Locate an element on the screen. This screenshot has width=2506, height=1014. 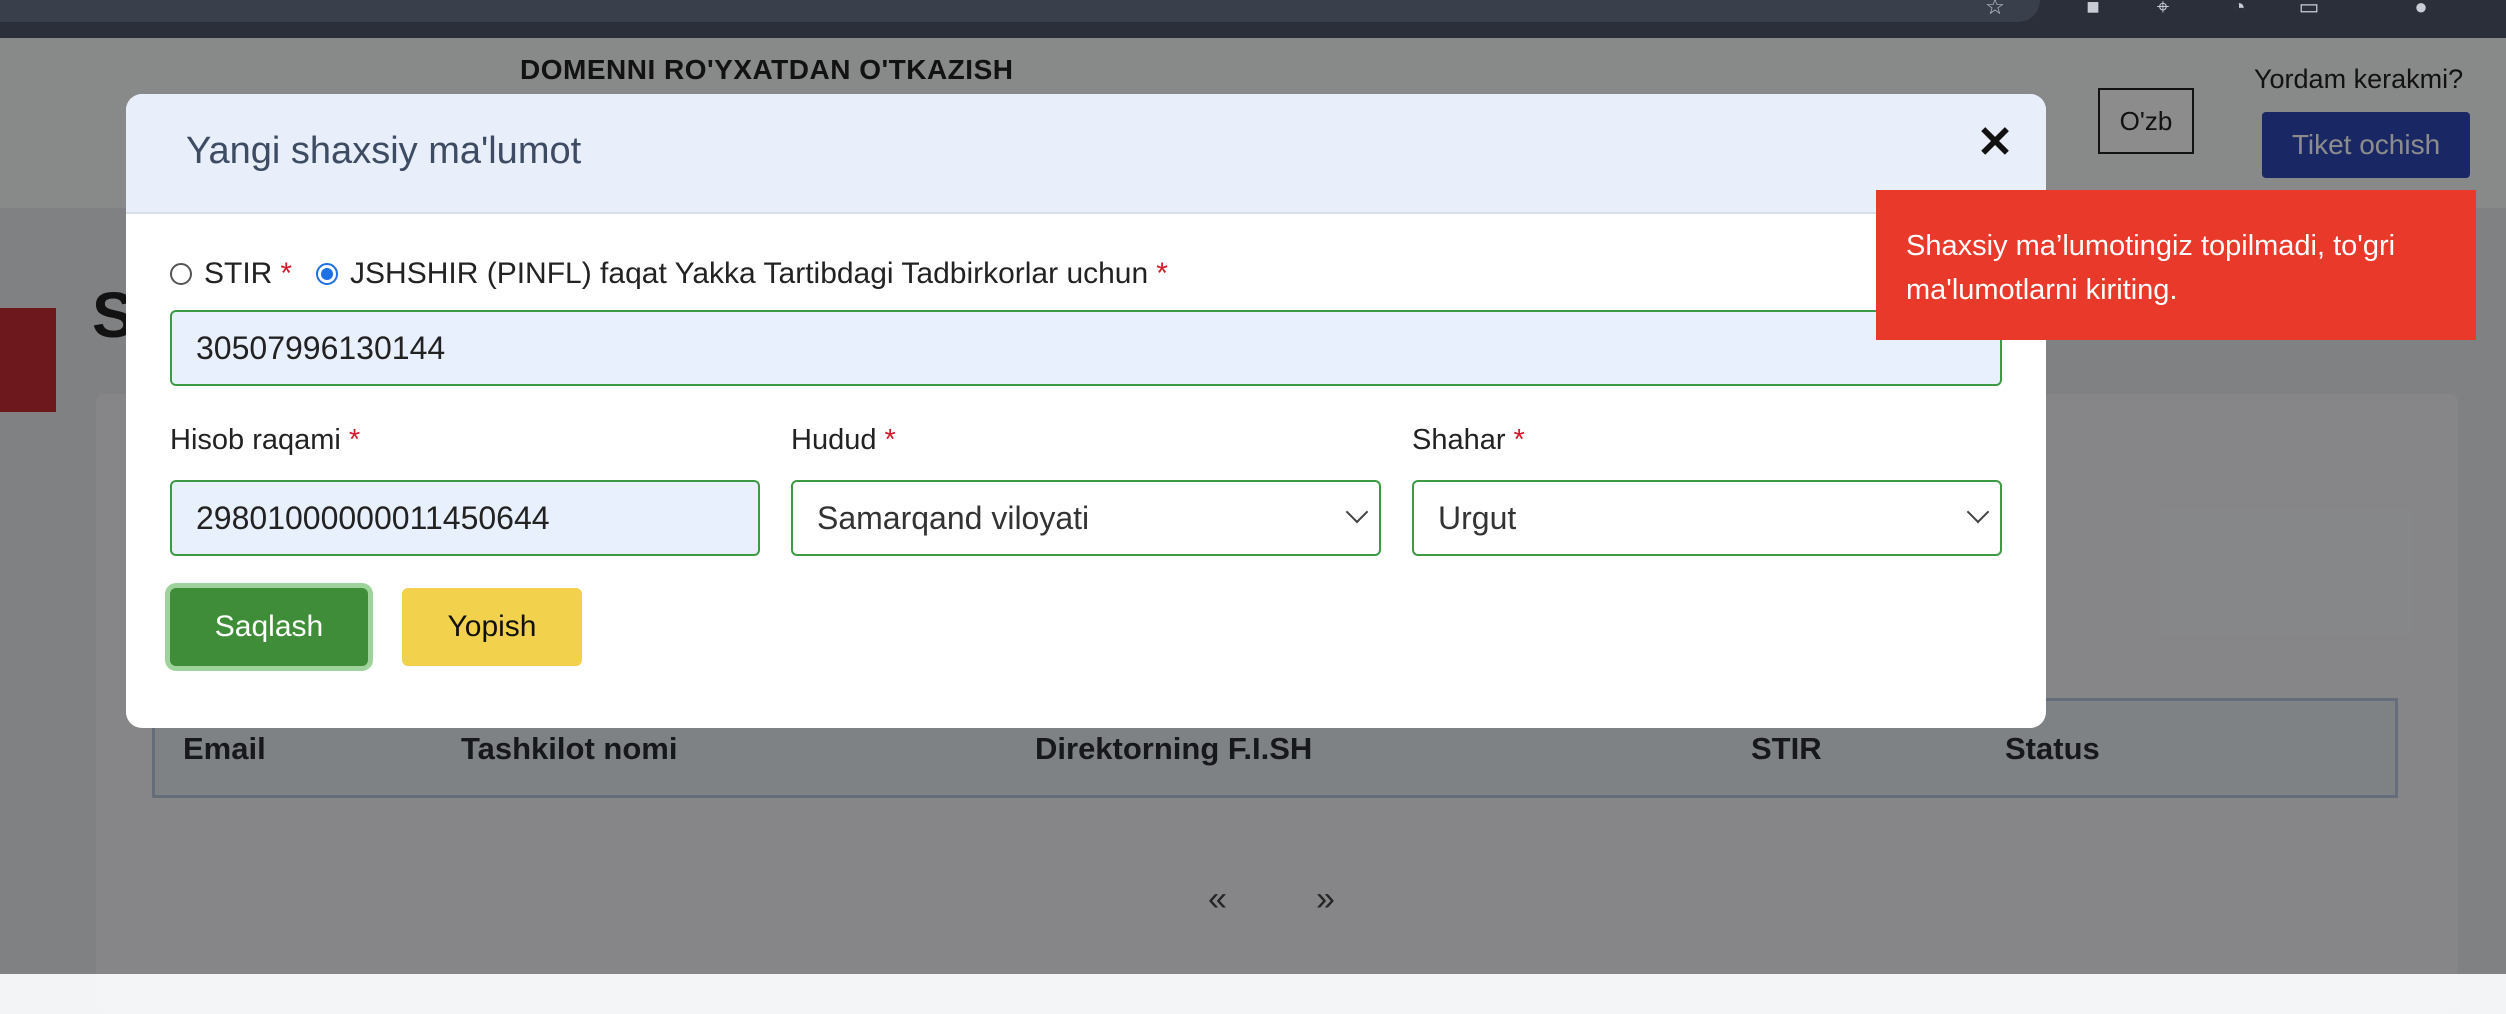
browser-toolbar: ☆ ■ ⌖ ◔ ▭ ● is located at coordinates (1253, 19).